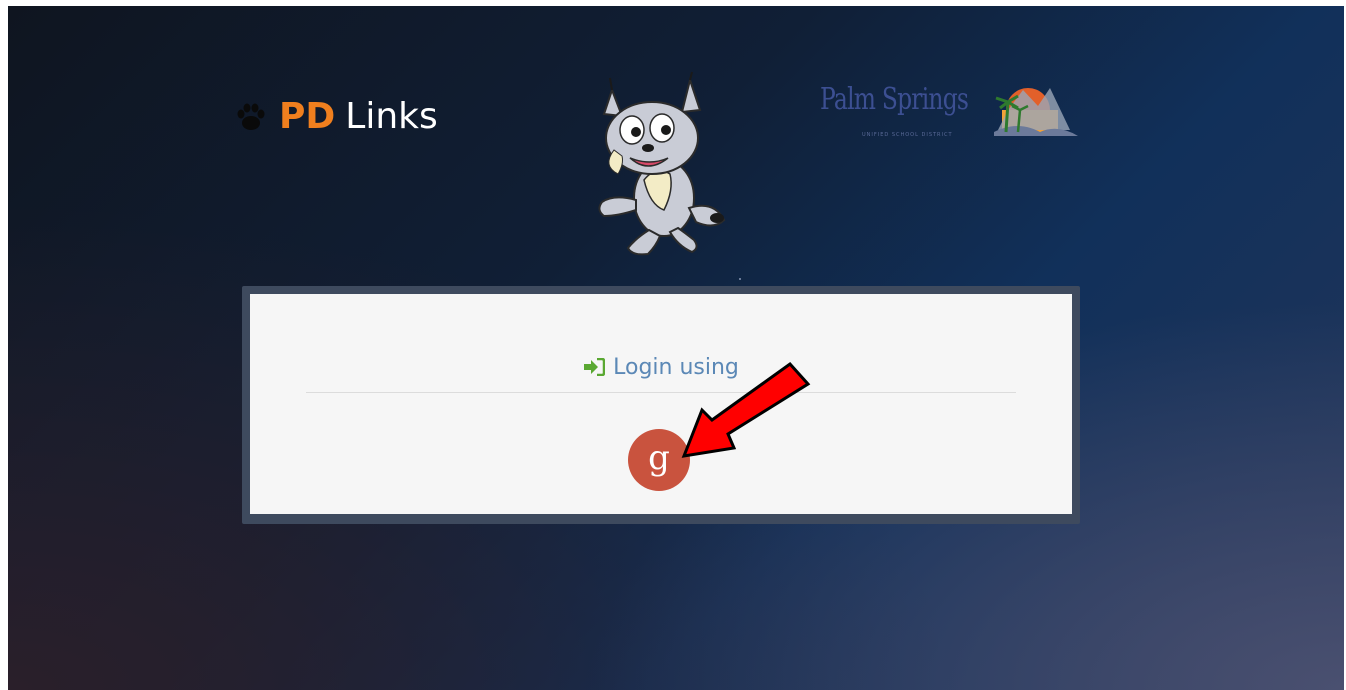  I want to click on bobcat-mascot, so click(662, 163).